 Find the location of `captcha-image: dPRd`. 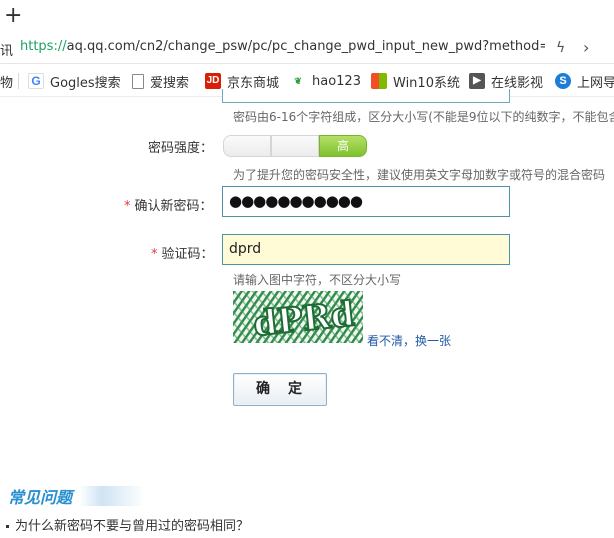

captcha-image: dPRd is located at coordinates (298, 317).